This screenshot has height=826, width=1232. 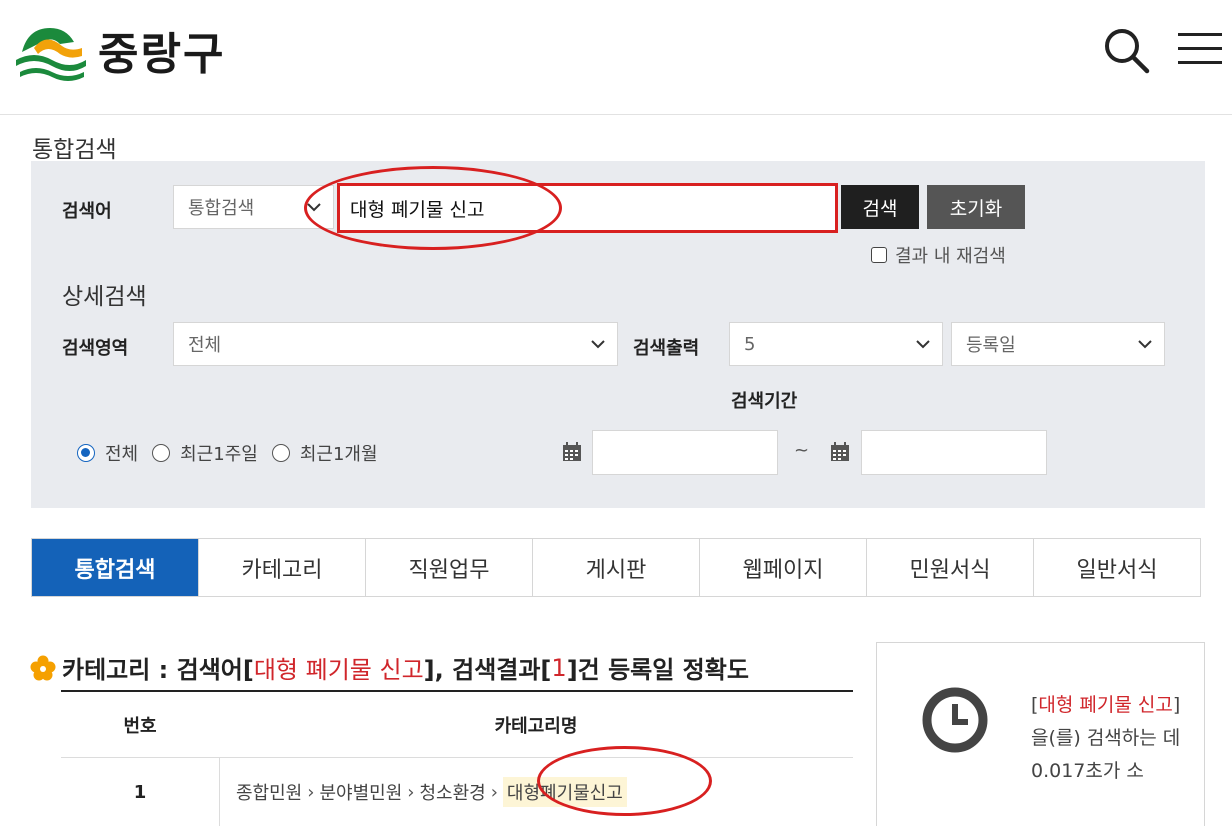 I want to click on tab-category: 카테고리, so click(x=281, y=567).